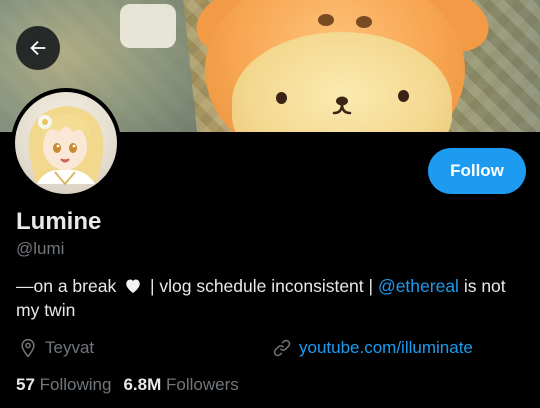  What do you see at coordinates (133, 286) in the screenshot?
I see `white-heart-icon` at bounding box center [133, 286].